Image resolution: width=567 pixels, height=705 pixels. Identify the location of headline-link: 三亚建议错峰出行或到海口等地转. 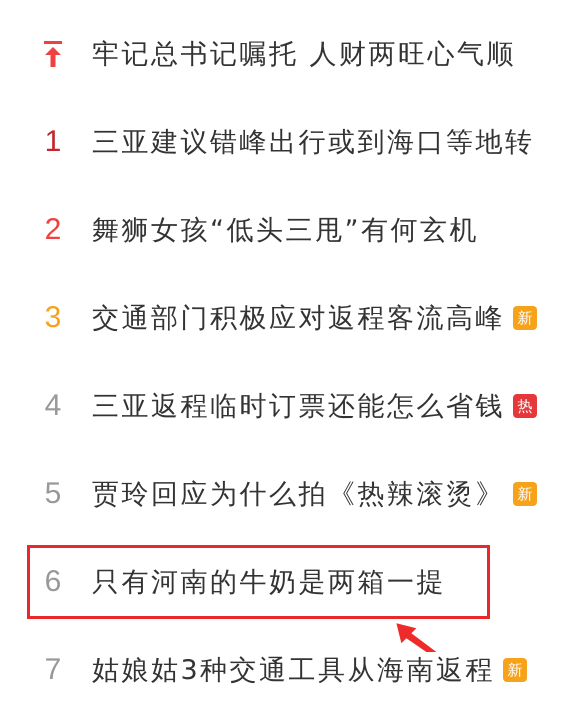
(313, 142).